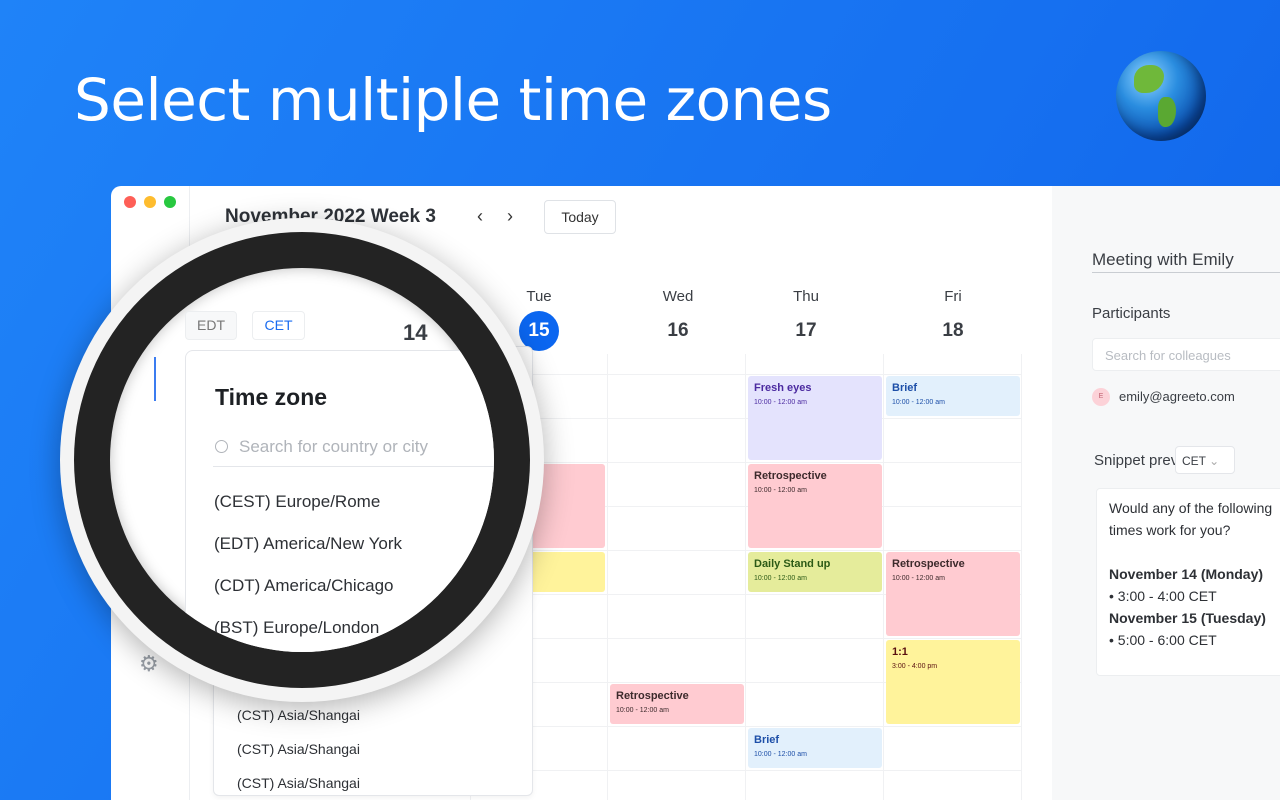 The height and width of the screenshot is (800, 1280). What do you see at coordinates (1170, 530) in the screenshot?
I see `snippet-text: times work for you?` at bounding box center [1170, 530].